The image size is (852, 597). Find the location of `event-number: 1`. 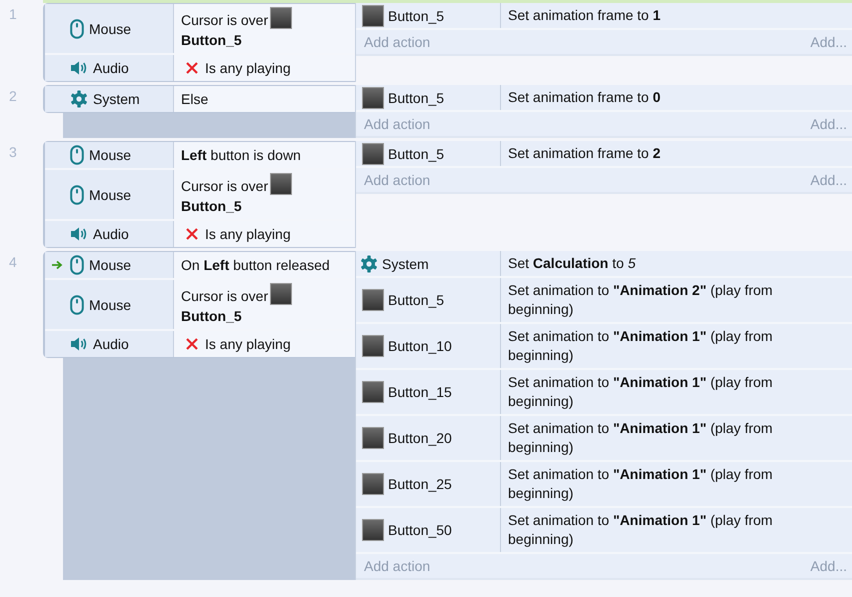

event-number: 1 is located at coordinates (13, 14).